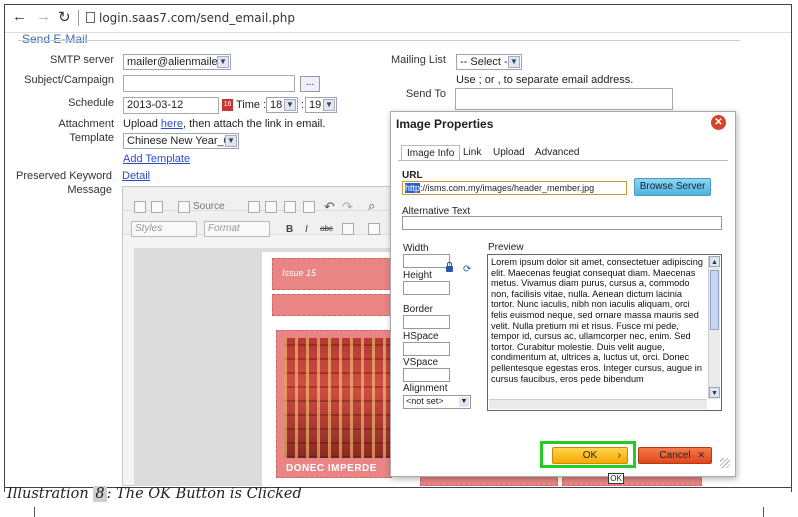  What do you see at coordinates (421, 336) in the screenshot?
I see `hspace-label: HSpace` at bounding box center [421, 336].